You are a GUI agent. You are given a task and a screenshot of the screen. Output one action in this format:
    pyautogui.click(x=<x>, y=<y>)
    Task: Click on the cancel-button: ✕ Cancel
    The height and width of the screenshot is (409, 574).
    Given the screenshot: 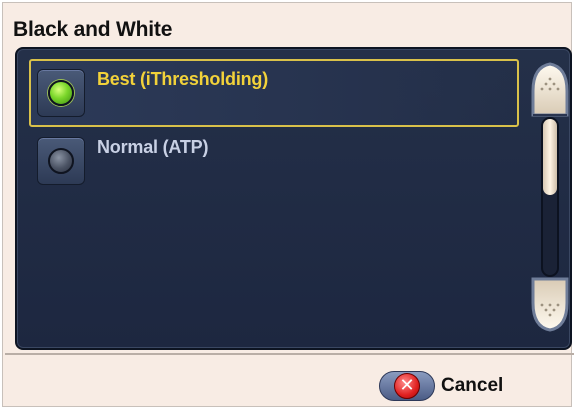 What is the action you would take?
    pyautogui.click(x=449, y=386)
    